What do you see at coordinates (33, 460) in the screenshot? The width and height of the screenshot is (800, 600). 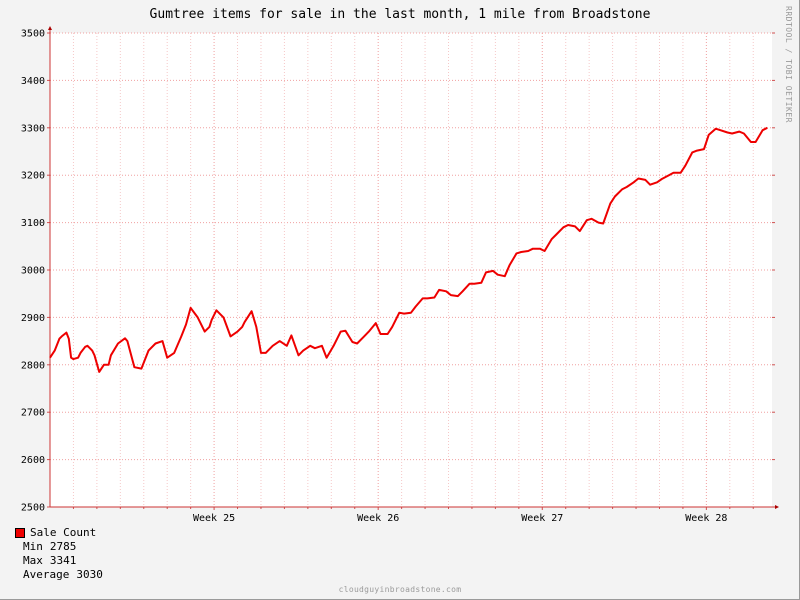 I see `y-tick-label: 2600` at bounding box center [33, 460].